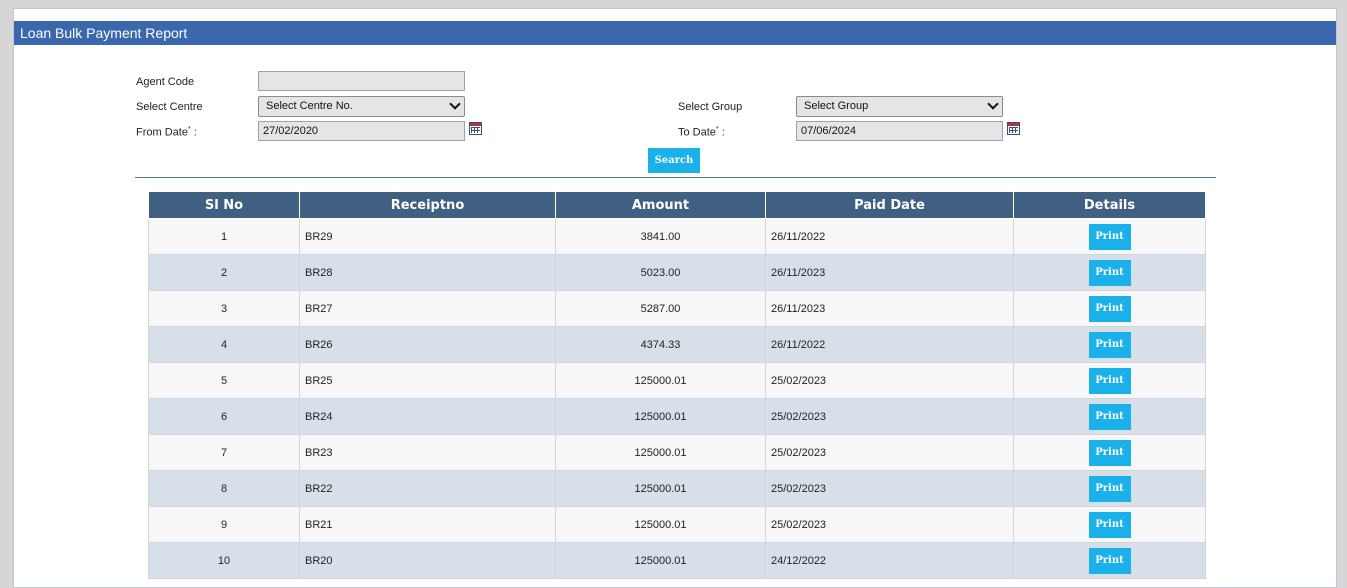  I want to click on sl-no-cell: 3, so click(224, 308).